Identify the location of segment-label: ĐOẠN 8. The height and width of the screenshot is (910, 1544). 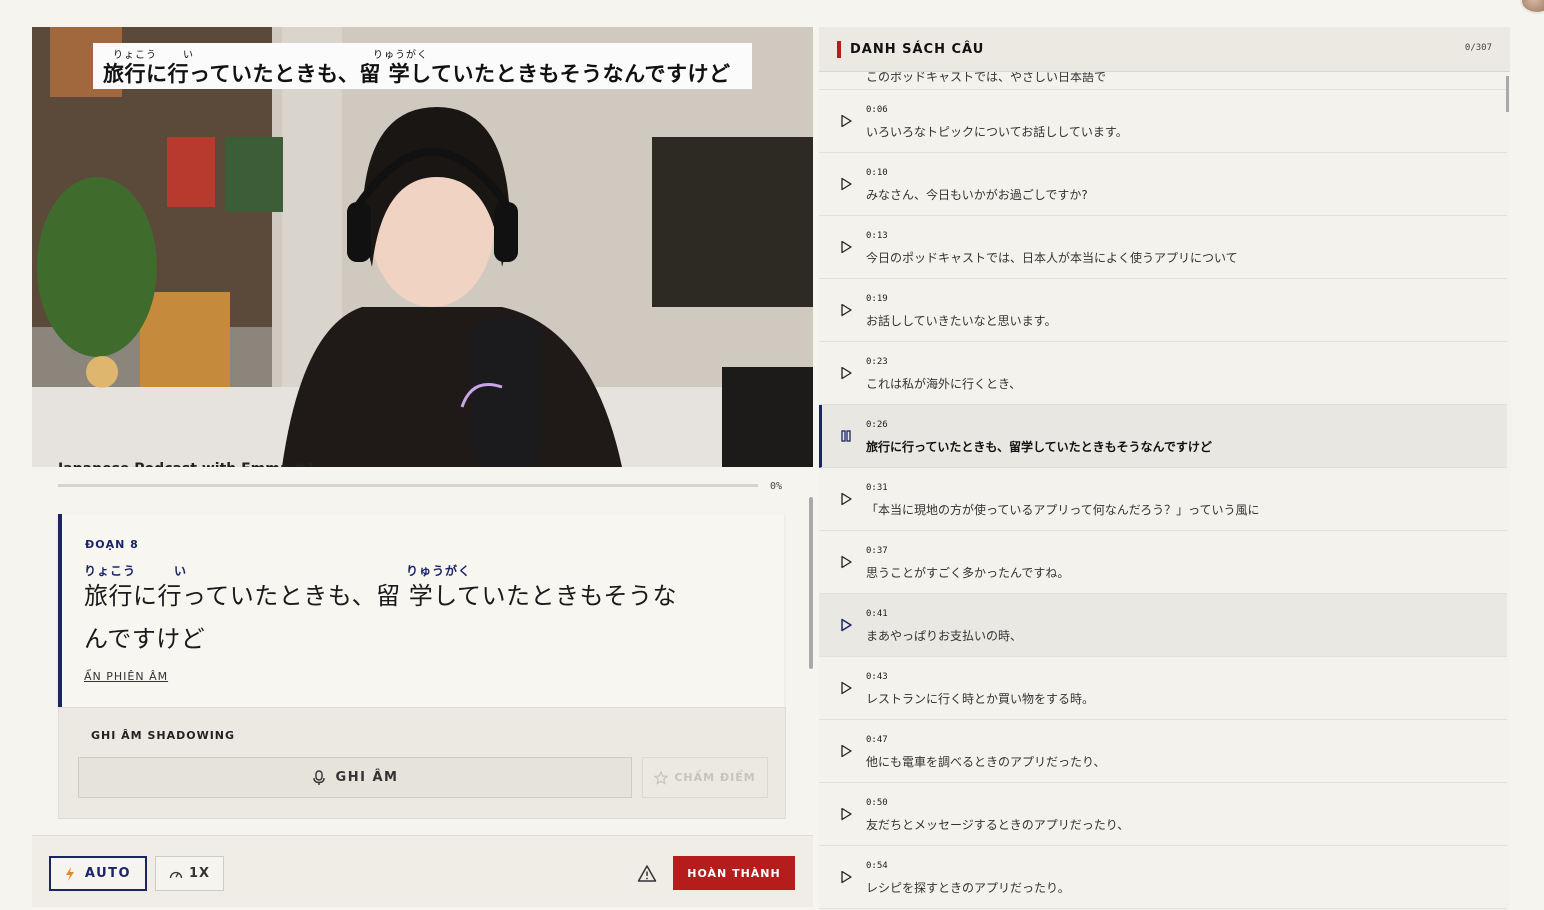
(112, 544).